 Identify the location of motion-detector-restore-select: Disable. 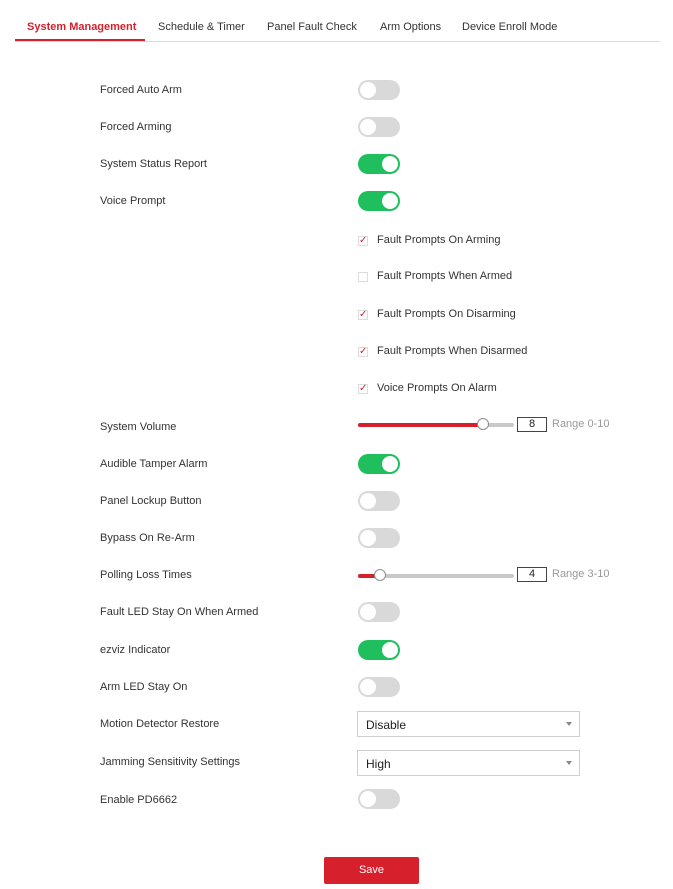
(468, 724).